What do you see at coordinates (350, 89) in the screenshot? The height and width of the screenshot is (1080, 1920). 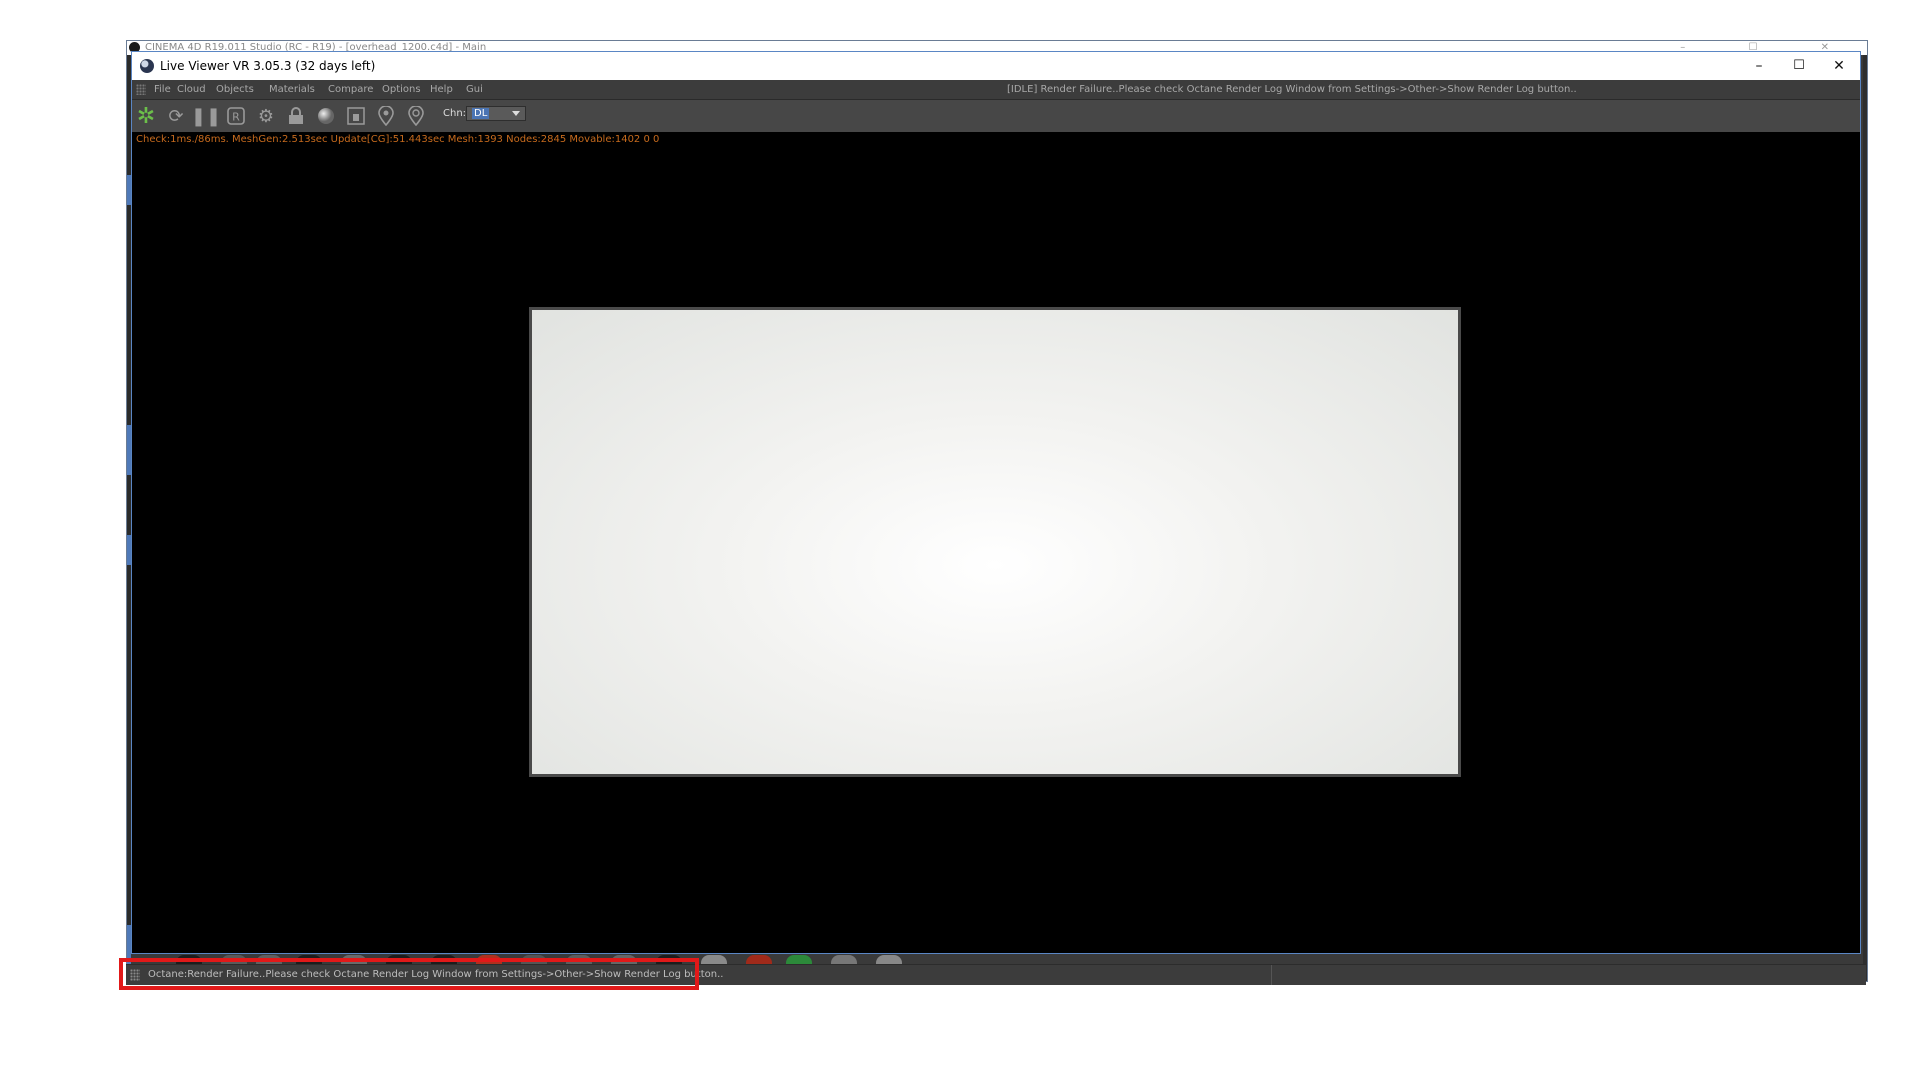 I see `menu-compare: Compare` at bounding box center [350, 89].